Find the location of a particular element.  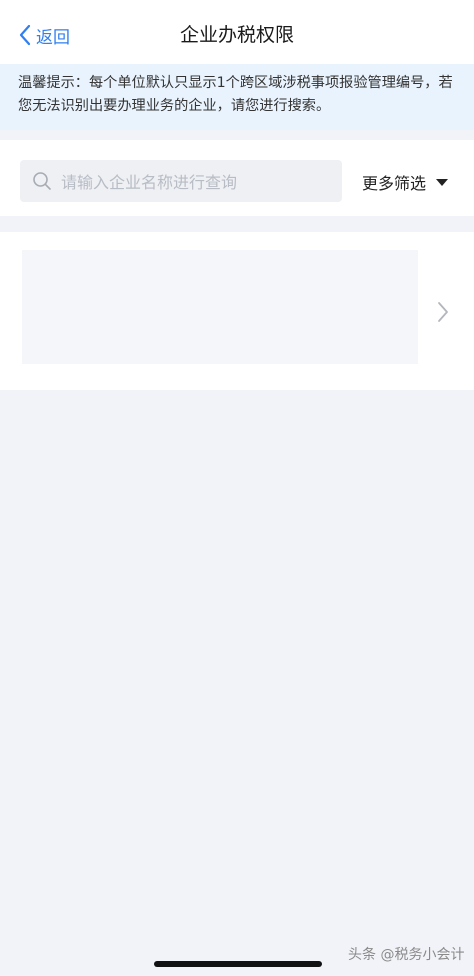

watermark: 头条 @税务小会计 is located at coordinates (406, 955).